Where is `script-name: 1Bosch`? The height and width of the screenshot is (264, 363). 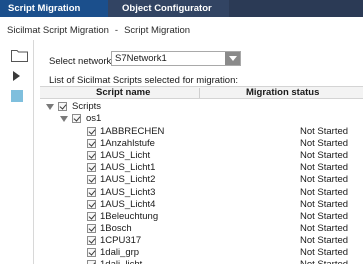
script-name: 1Bosch is located at coordinates (116, 228).